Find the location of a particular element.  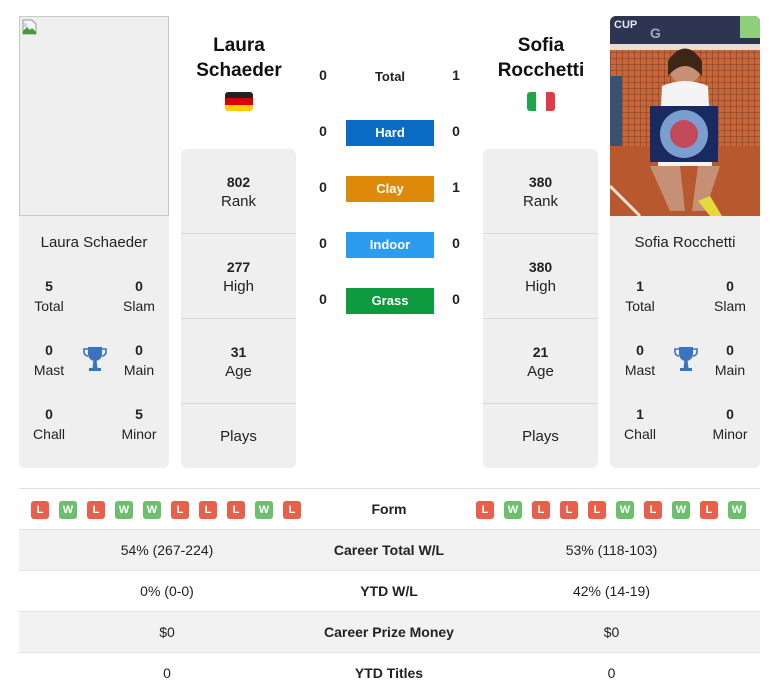

player2-total-titles: 1 Total is located at coordinates (640, 296).